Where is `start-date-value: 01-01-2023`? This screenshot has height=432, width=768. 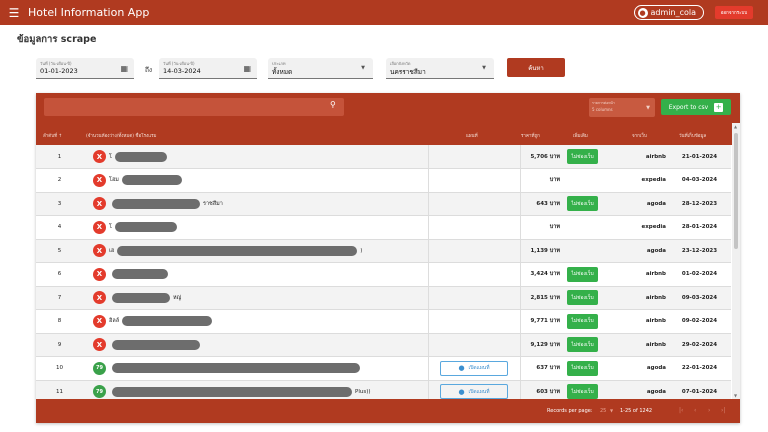
start-date-value: 01-01-2023 is located at coordinates (59, 71).